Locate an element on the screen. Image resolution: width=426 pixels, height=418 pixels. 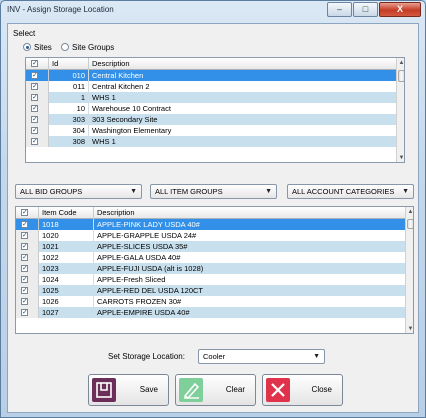
site-description-cell: Warehouse 10 Contract is located at coordinates (131, 108).